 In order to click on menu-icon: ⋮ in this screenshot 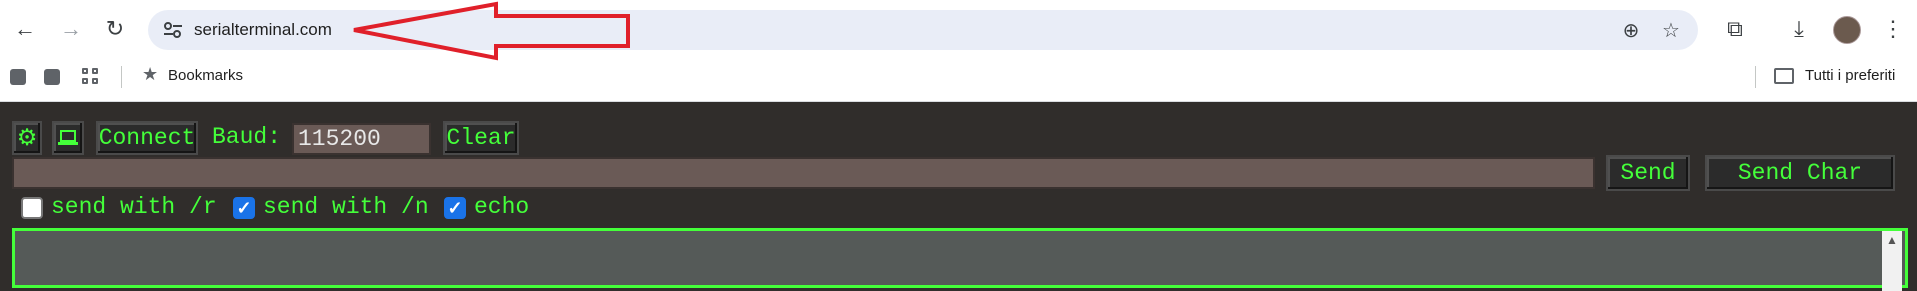, I will do `click(1893, 29)`.